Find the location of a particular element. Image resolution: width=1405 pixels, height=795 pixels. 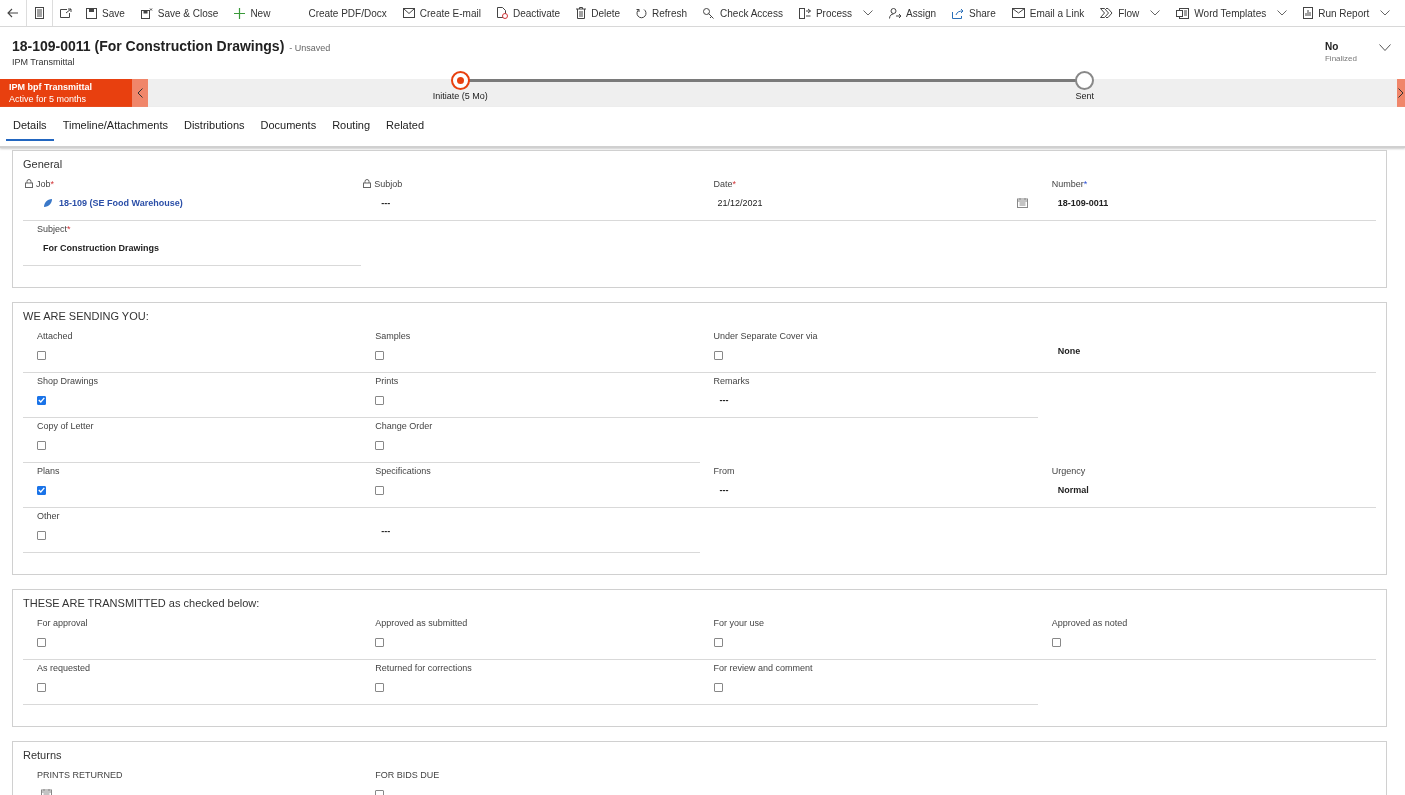

toolbar-button: Word Templates is located at coordinates (1232, 13).